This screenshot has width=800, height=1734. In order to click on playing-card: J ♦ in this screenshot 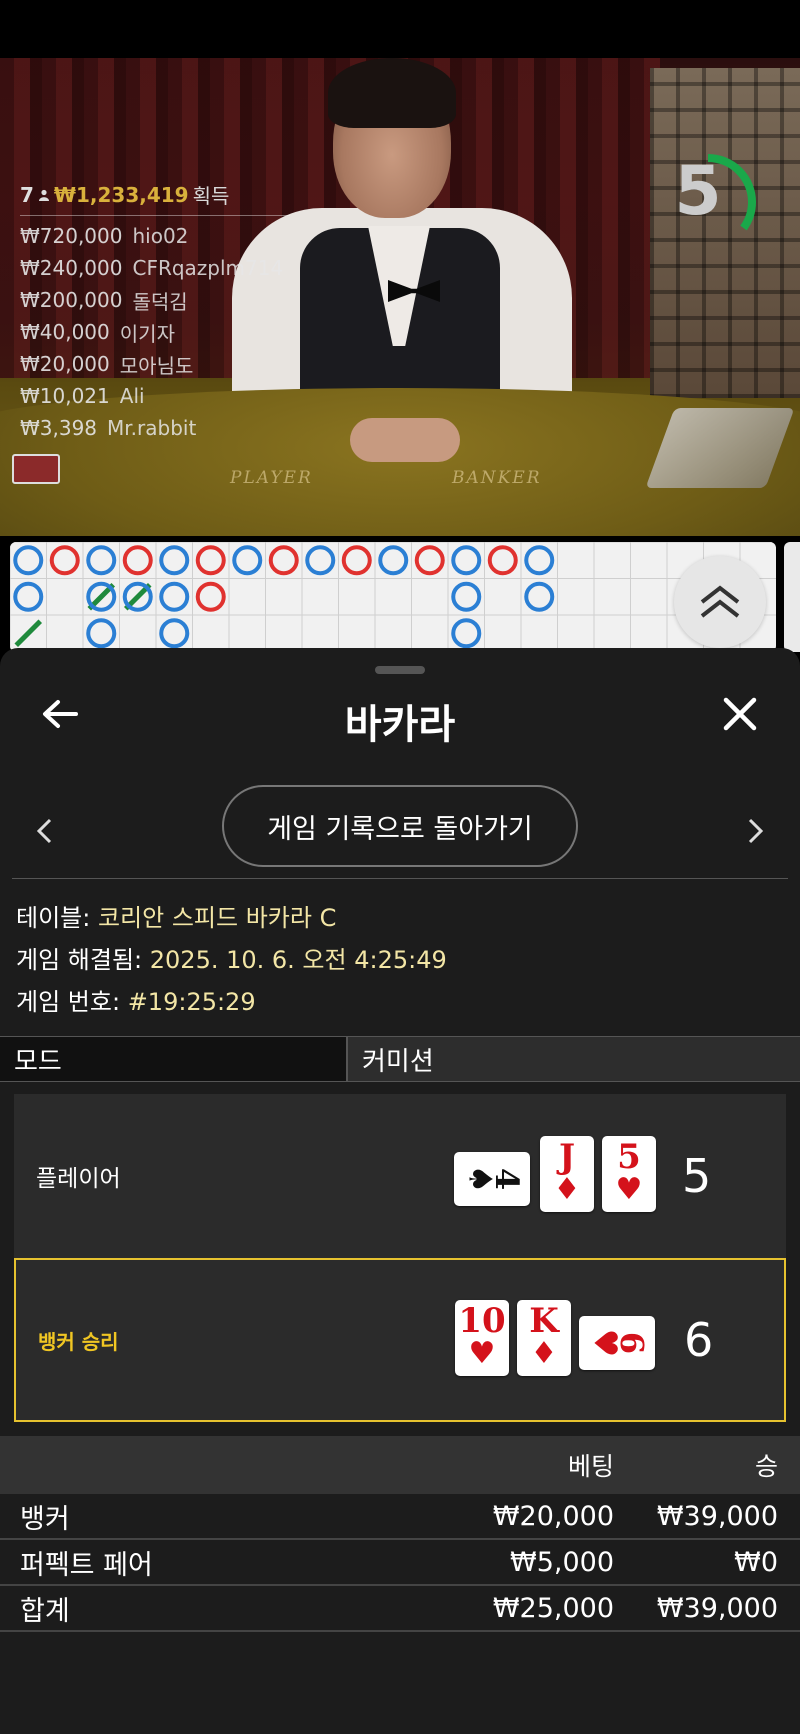, I will do `click(567, 1174)`.